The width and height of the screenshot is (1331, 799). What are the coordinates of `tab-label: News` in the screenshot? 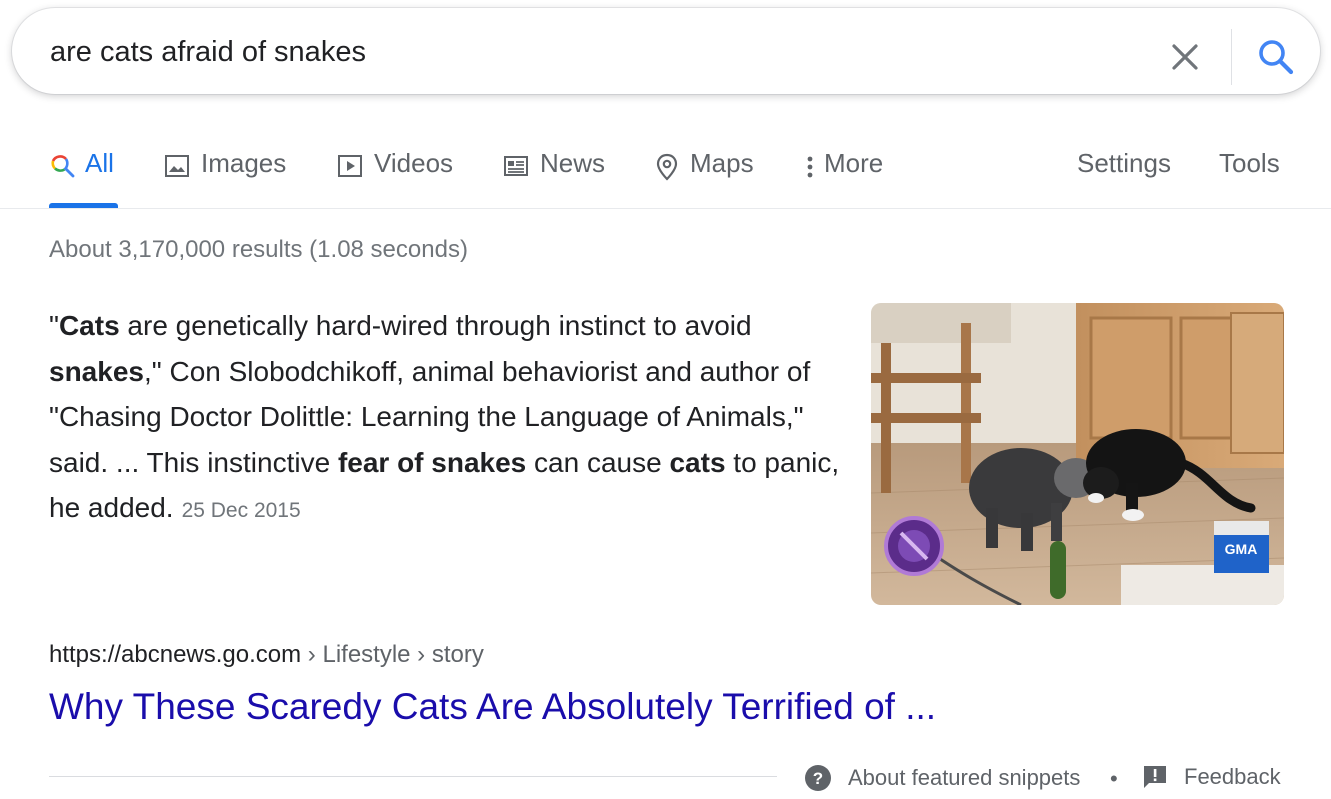 It's located at (573, 163).